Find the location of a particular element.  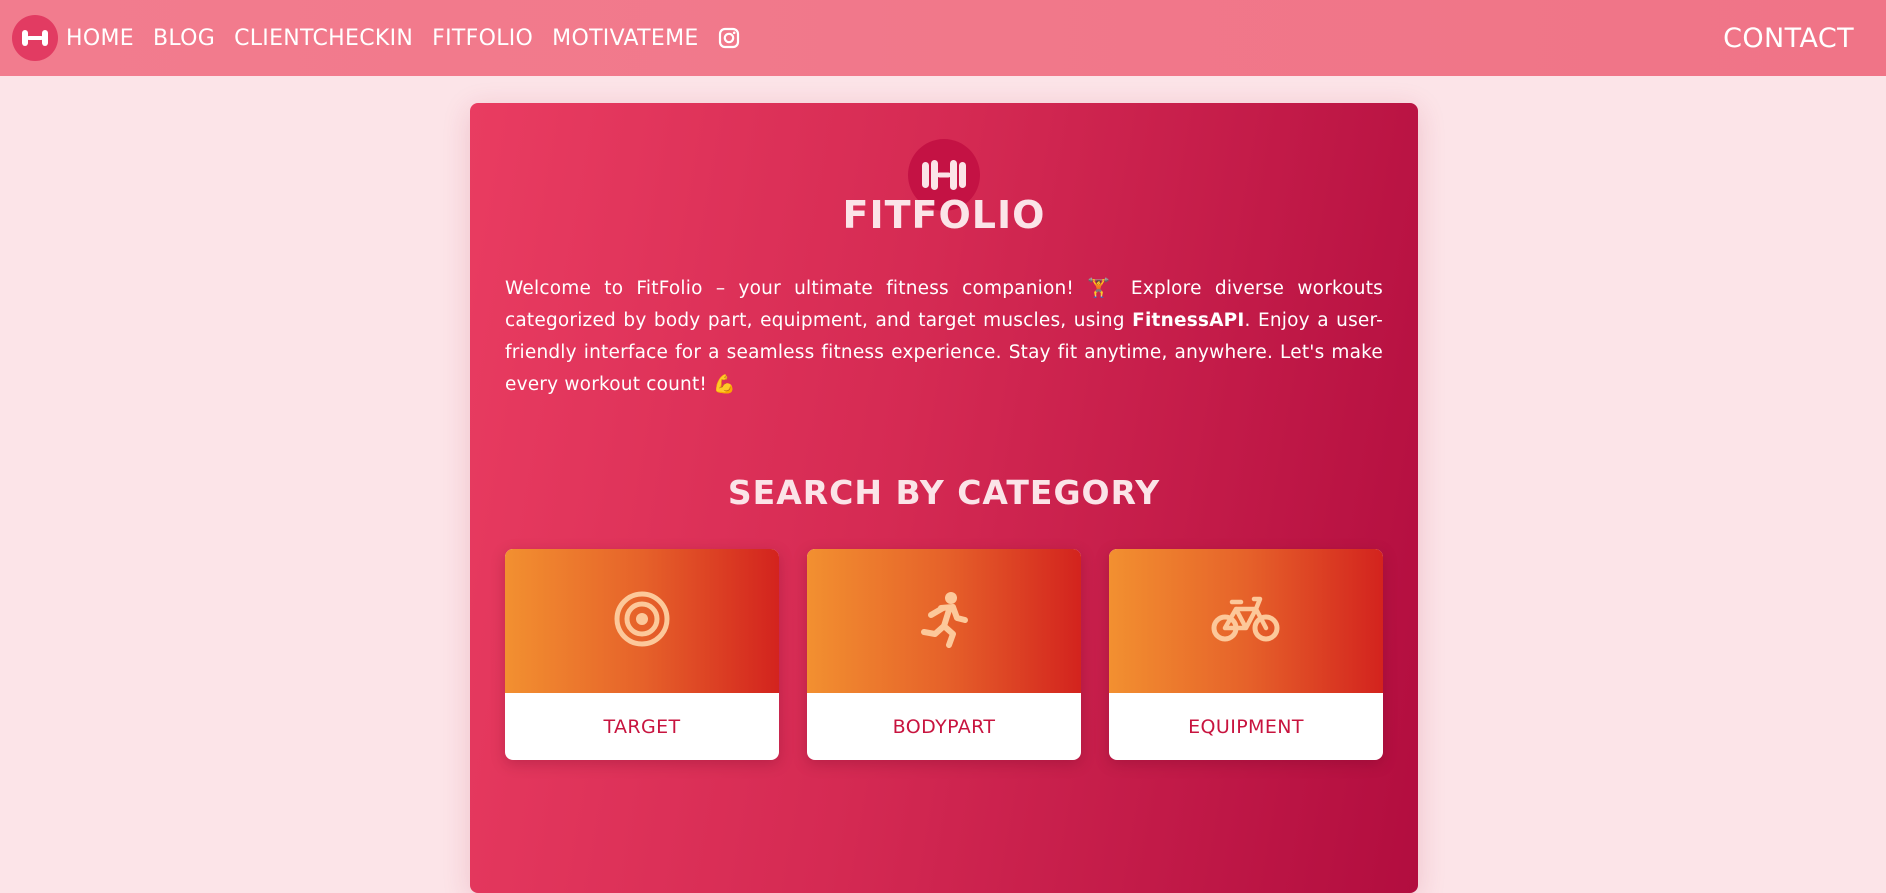

nav-home-link: HOME is located at coordinates (100, 38).